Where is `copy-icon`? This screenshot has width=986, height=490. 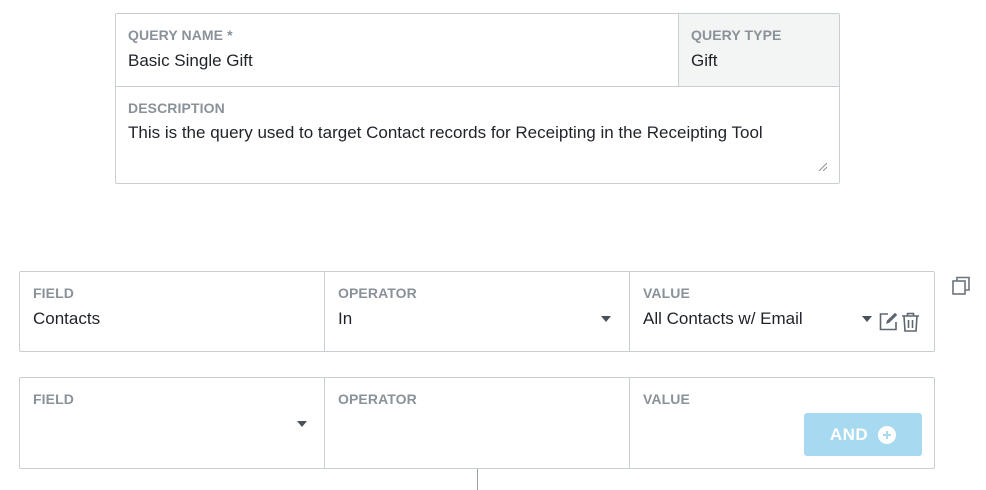 copy-icon is located at coordinates (961, 286).